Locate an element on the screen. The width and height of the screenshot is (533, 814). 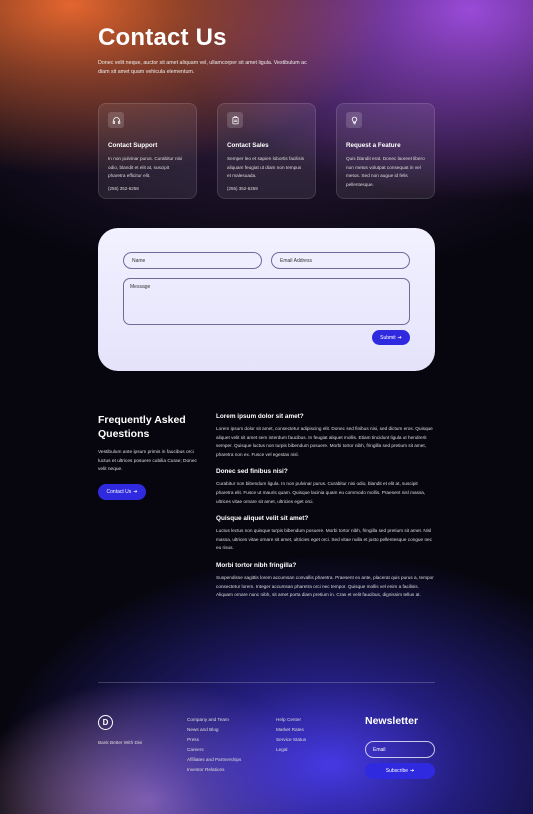
faq-question: Morbi tortor nibh fringilla? is located at coordinates (256, 565).